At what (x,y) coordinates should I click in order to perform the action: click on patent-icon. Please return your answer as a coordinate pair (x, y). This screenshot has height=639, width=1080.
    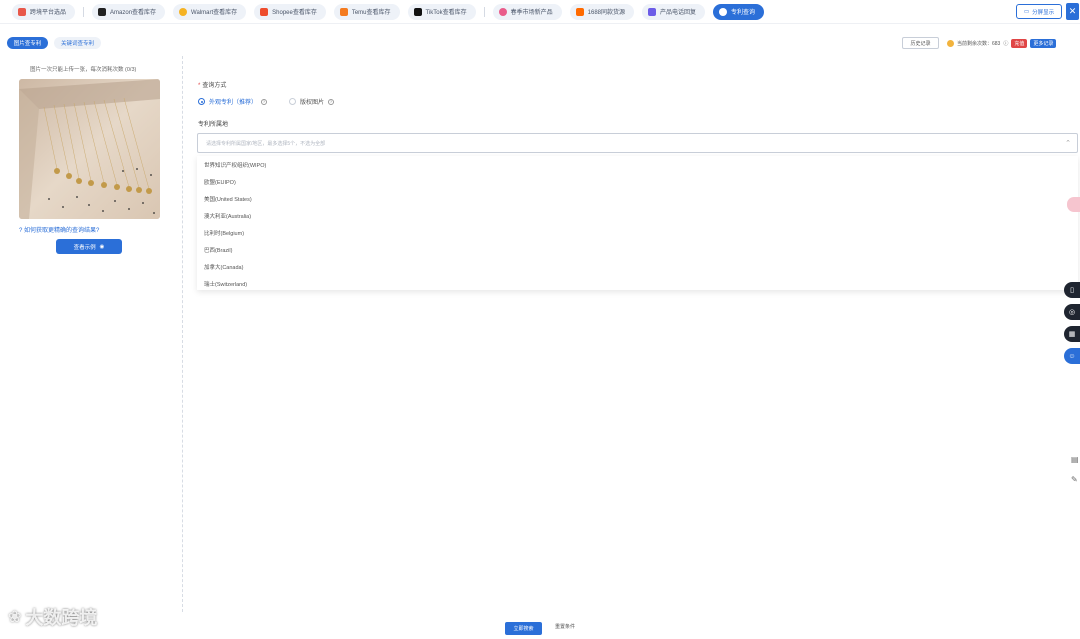
    Looking at the image, I should click on (723, 11).